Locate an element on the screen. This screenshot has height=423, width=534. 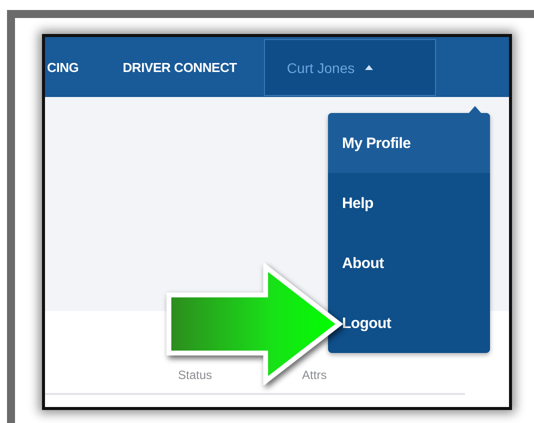
menu-pointer is located at coordinates (475, 110).